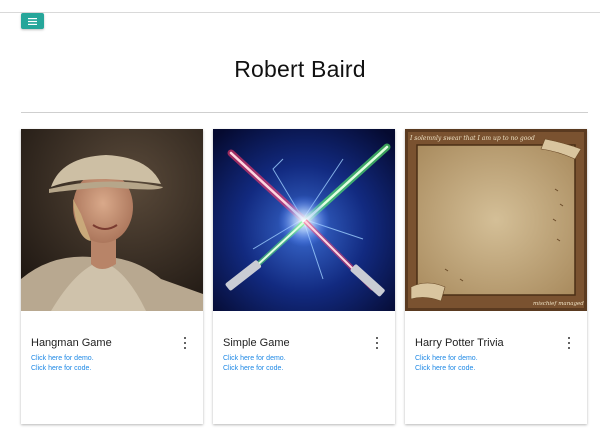  I want to click on card-title: Simple Game, so click(256, 343).